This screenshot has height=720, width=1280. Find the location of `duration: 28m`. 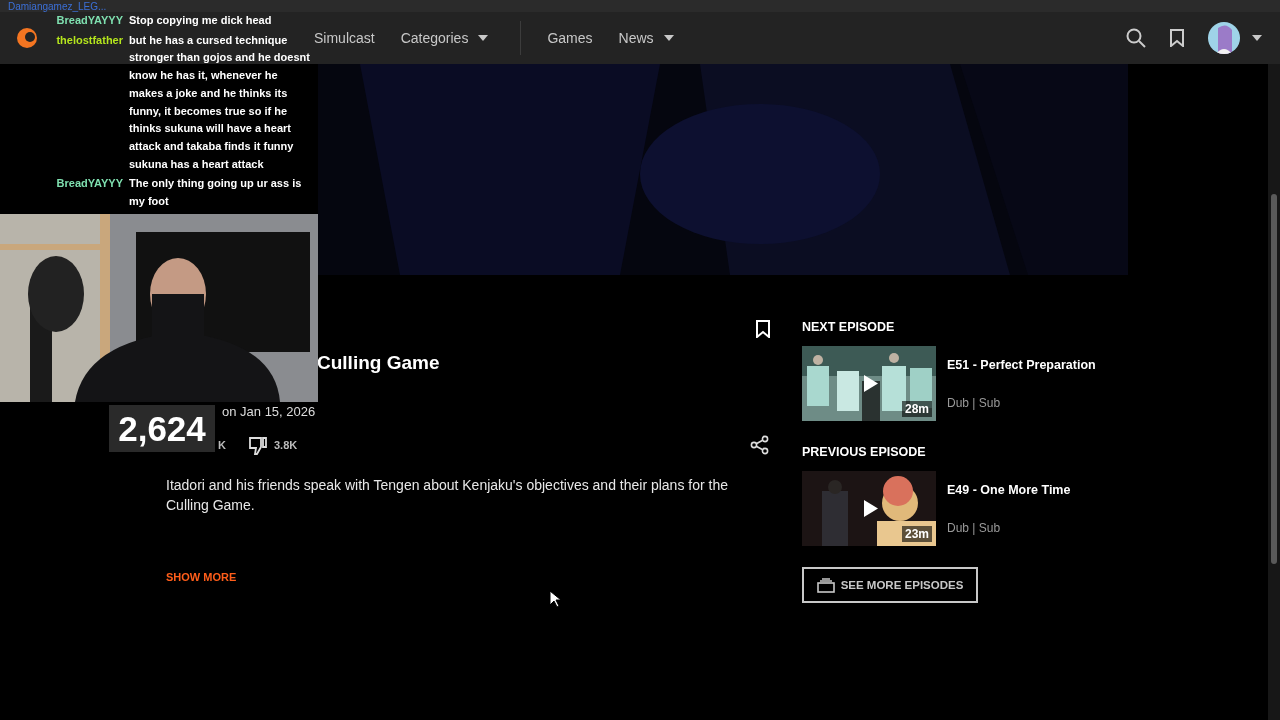

duration: 28m is located at coordinates (916, 409).